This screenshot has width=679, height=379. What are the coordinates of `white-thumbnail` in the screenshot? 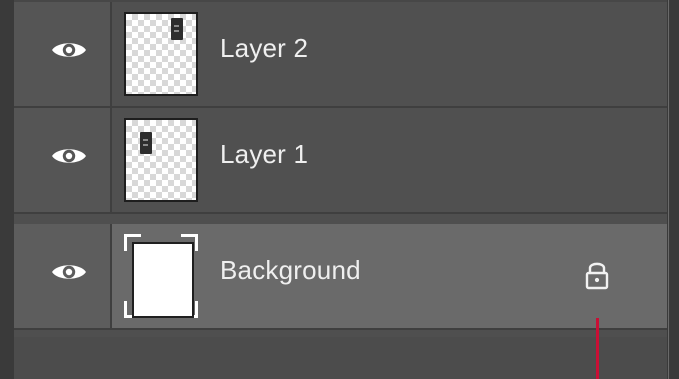 It's located at (163, 280).